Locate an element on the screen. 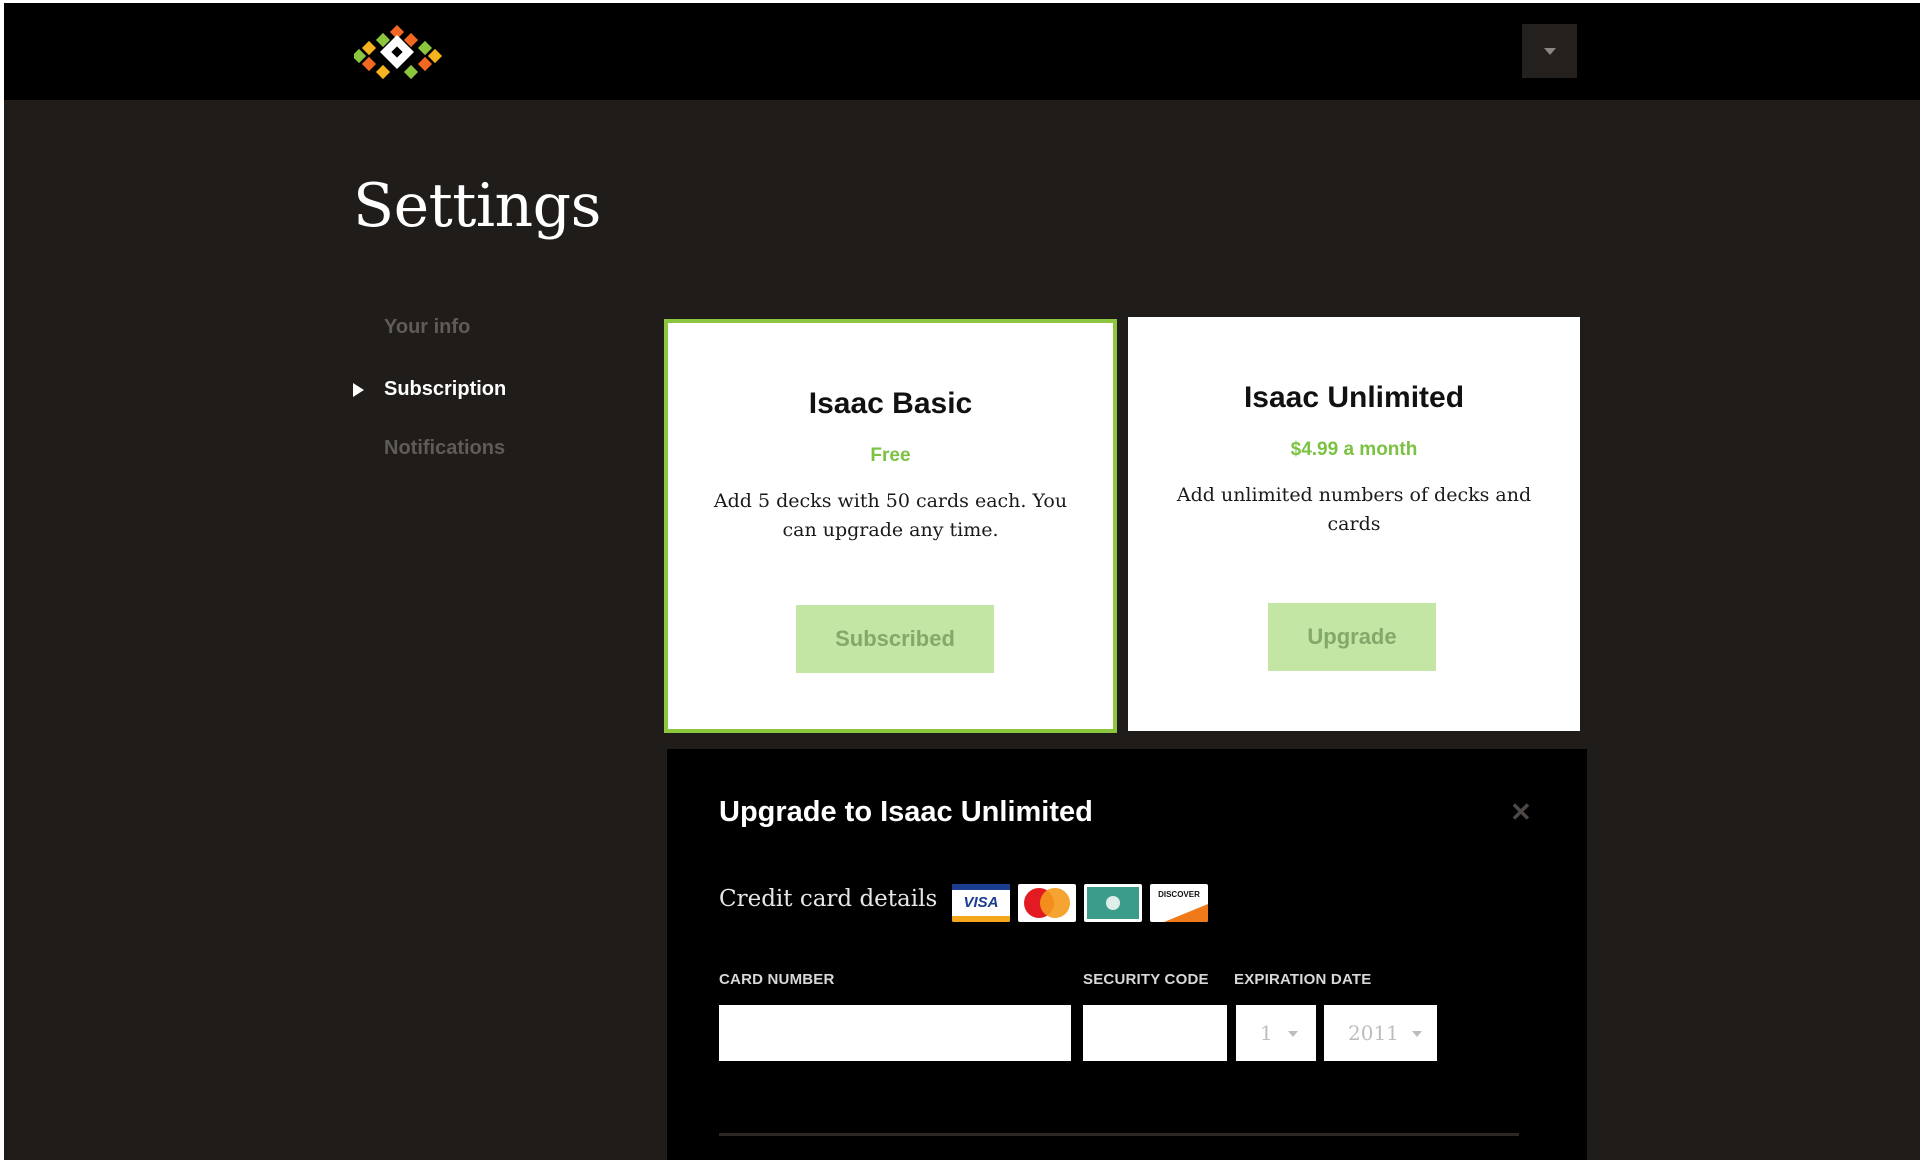  card-number-label: CARD NUMBER is located at coordinates (777, 979).